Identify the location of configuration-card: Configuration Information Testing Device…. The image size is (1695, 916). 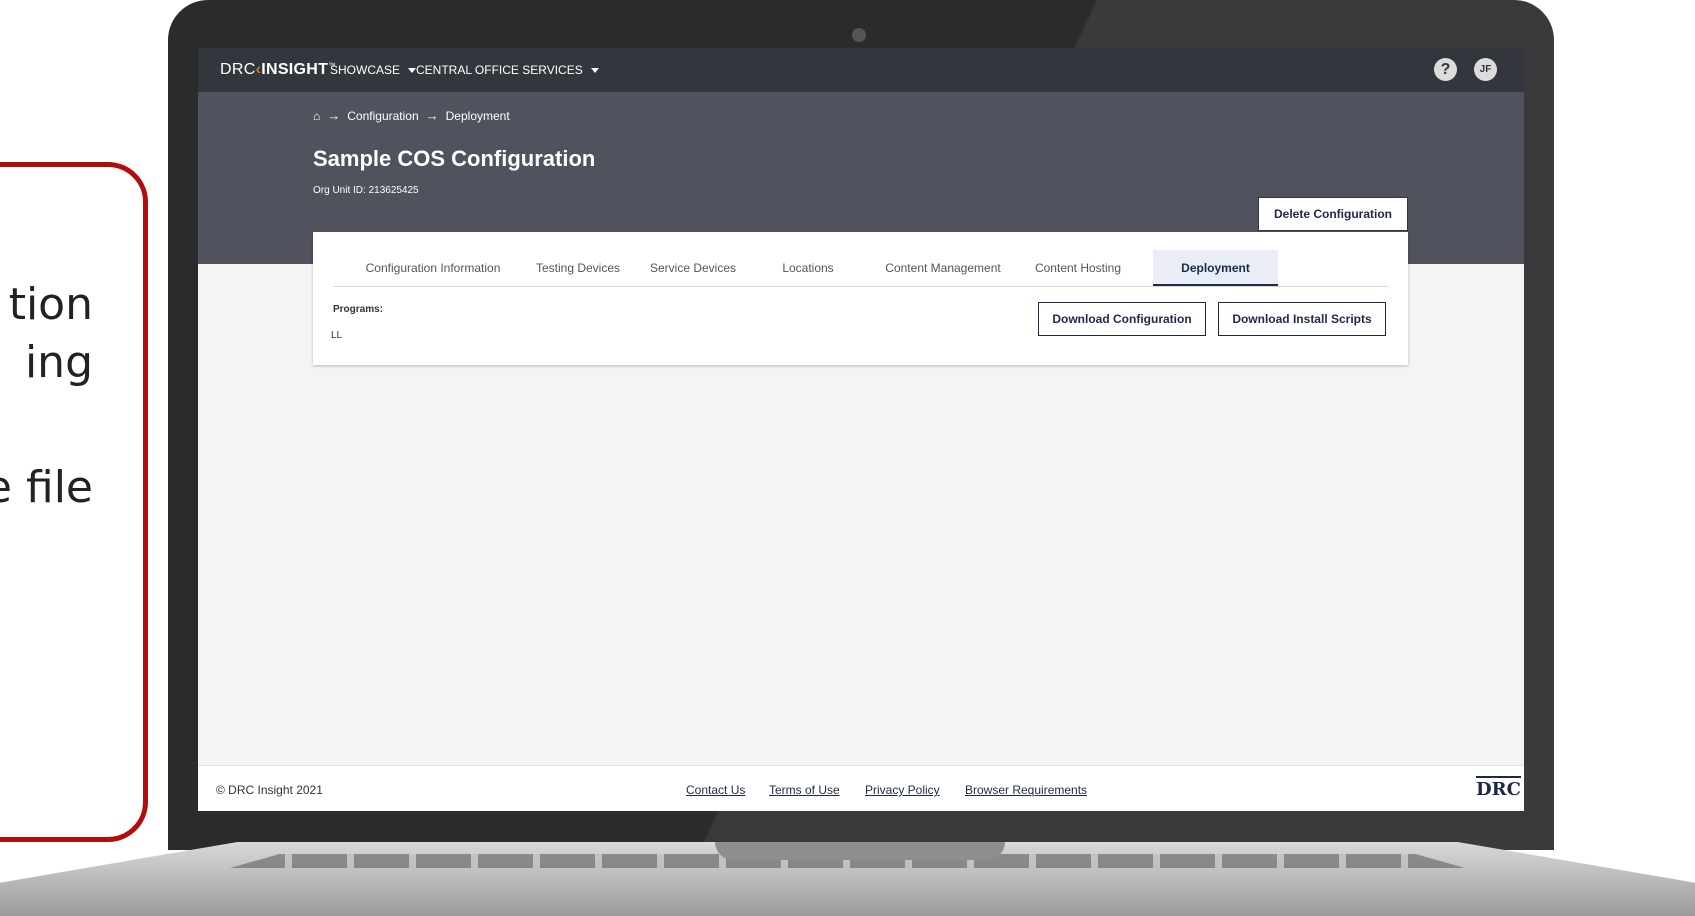
(860, 298).